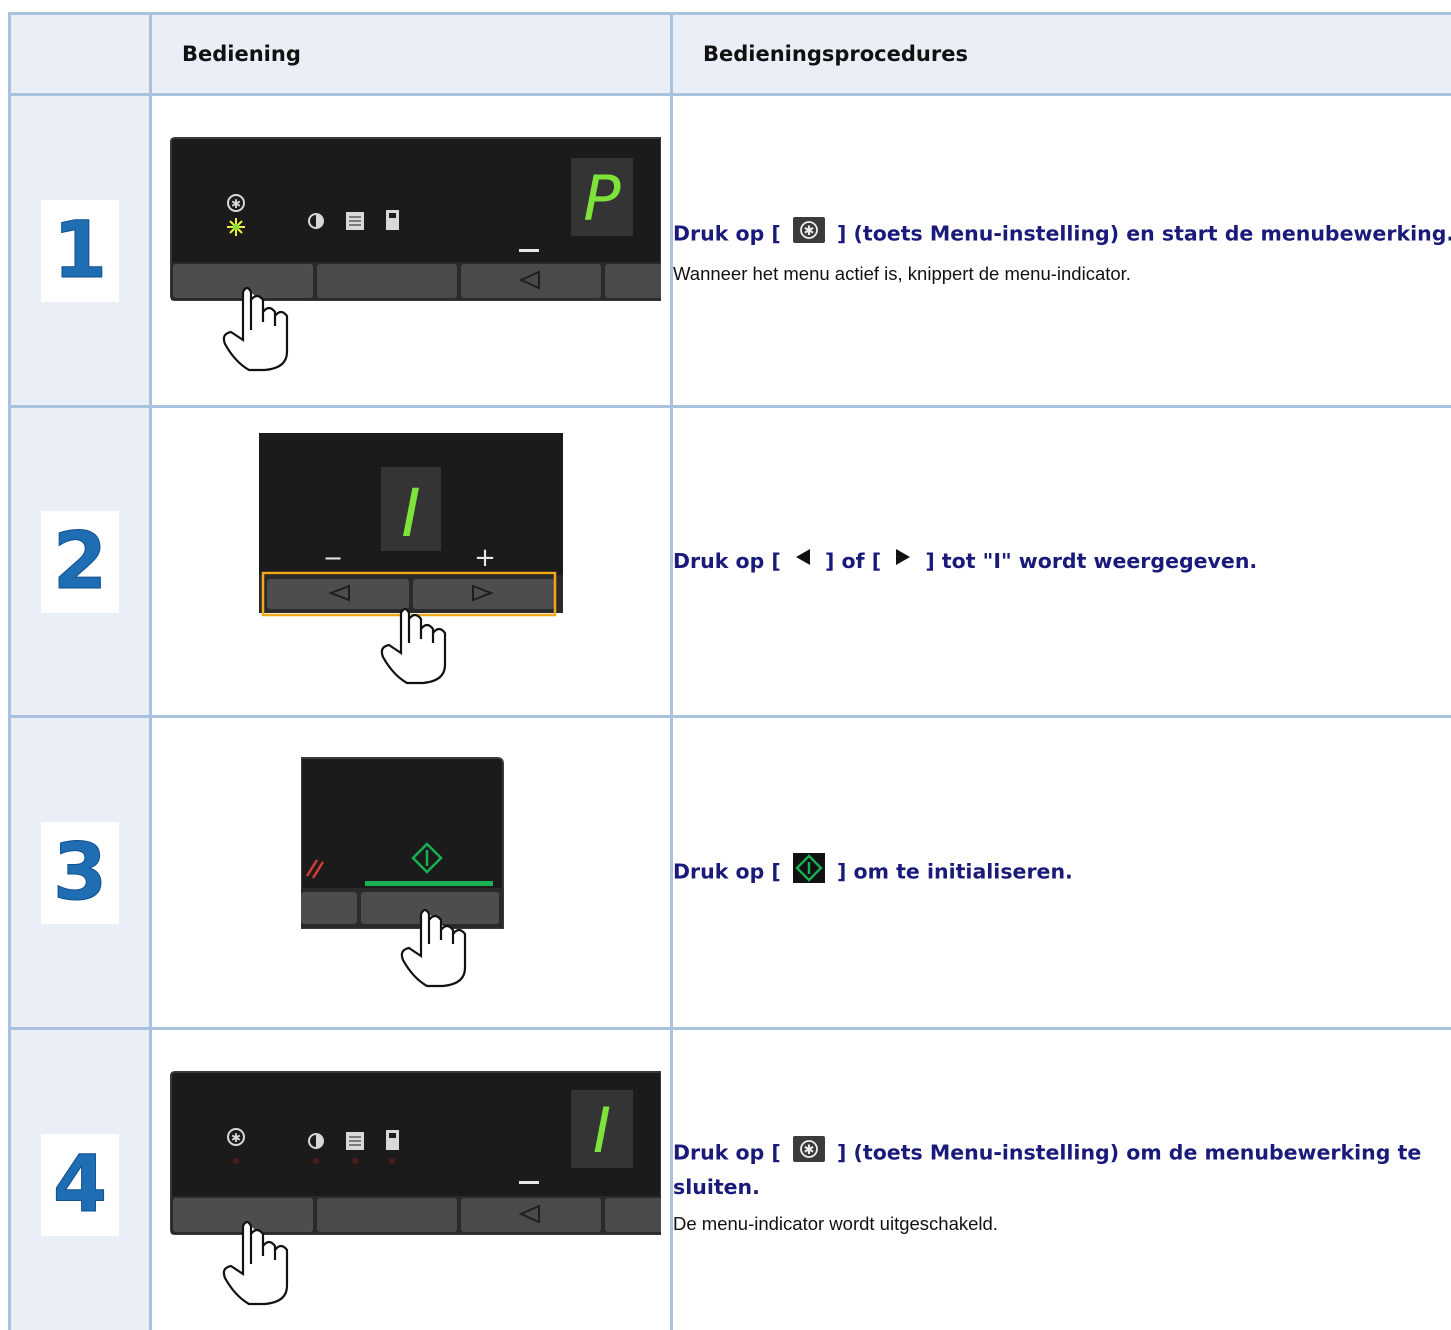 The width and height of the screenshot is (1451, 1330). Describe the element at coordinates (955, 871) in the screenshot. I see `instruction-text-after: ] om te initialiseren.` at that location.